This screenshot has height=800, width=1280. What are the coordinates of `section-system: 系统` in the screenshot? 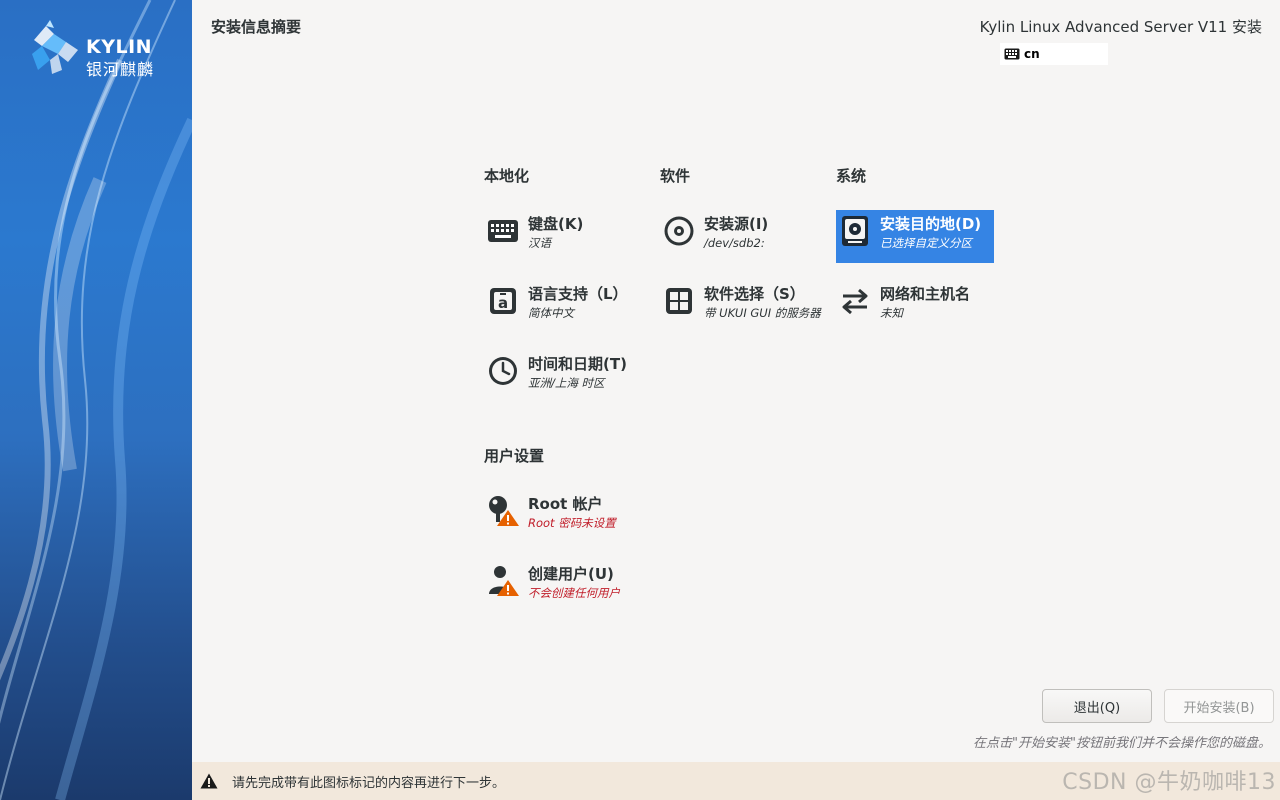 It's located at (851, 176).